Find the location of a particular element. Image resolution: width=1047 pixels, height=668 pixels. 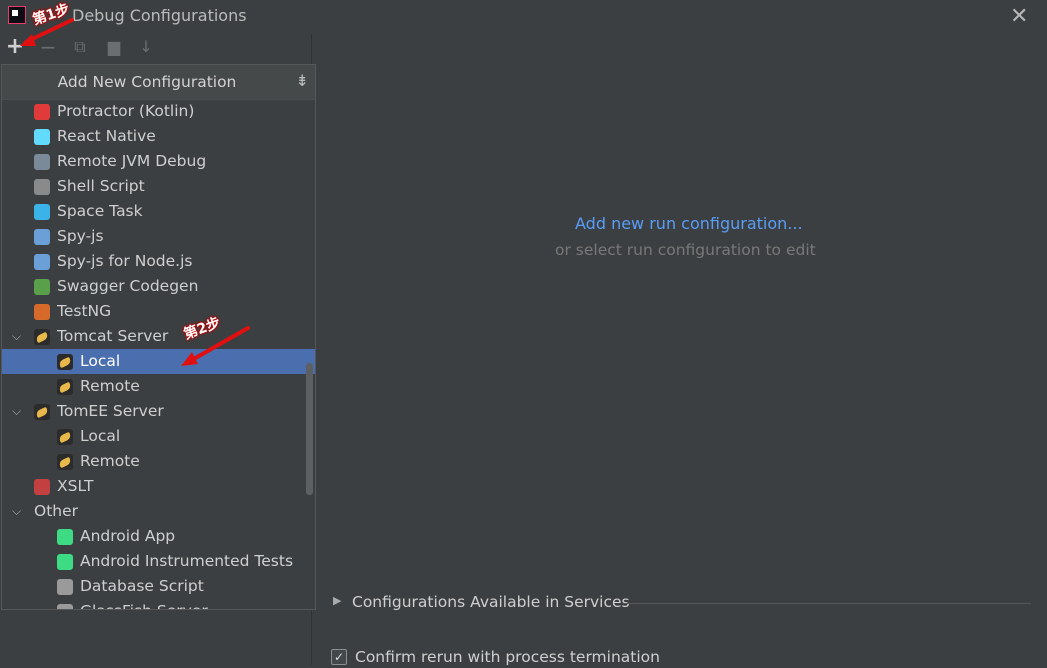

expand-triangle-icon: ▶ is located at coordinates (337, 600).